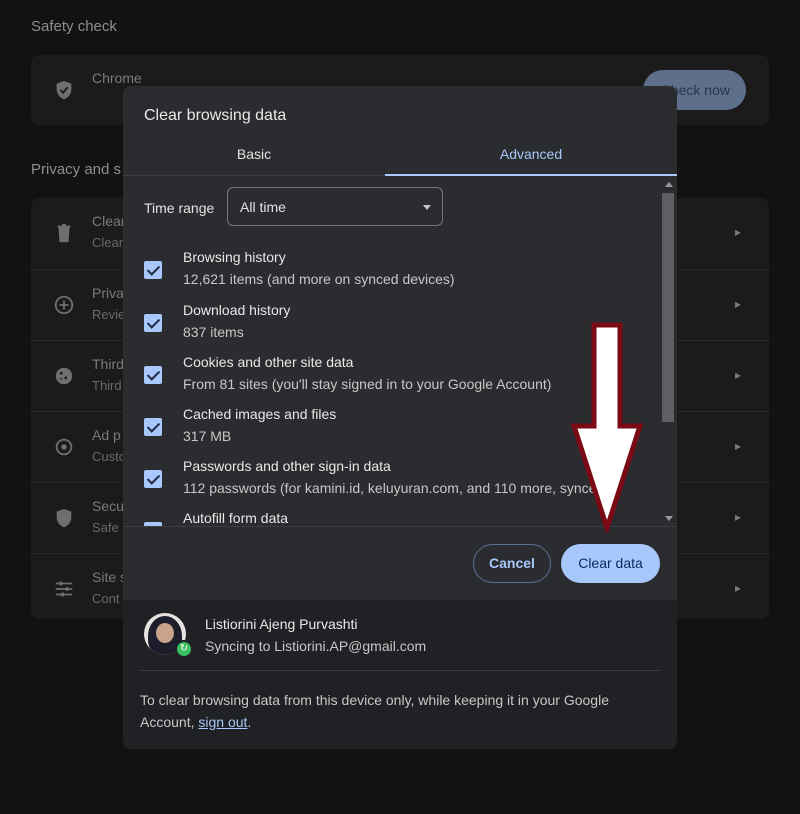  Describe the element at coordinates (213, 332) in the screenshot. I see `option-detail: 837 items` at that location.